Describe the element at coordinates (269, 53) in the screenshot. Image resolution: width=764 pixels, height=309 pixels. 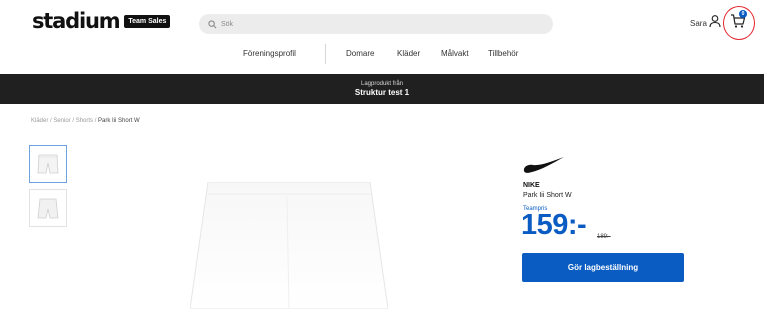
I see `nav-item-foreningsprofil: Föreningsprofil` at that location.